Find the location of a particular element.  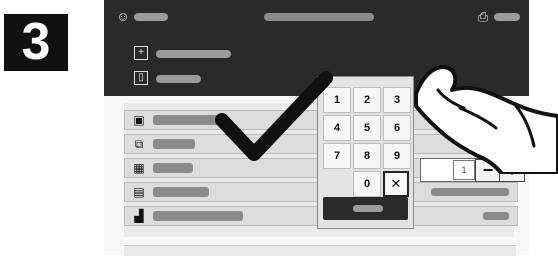

ok-button is located at coordinates (365, 208).